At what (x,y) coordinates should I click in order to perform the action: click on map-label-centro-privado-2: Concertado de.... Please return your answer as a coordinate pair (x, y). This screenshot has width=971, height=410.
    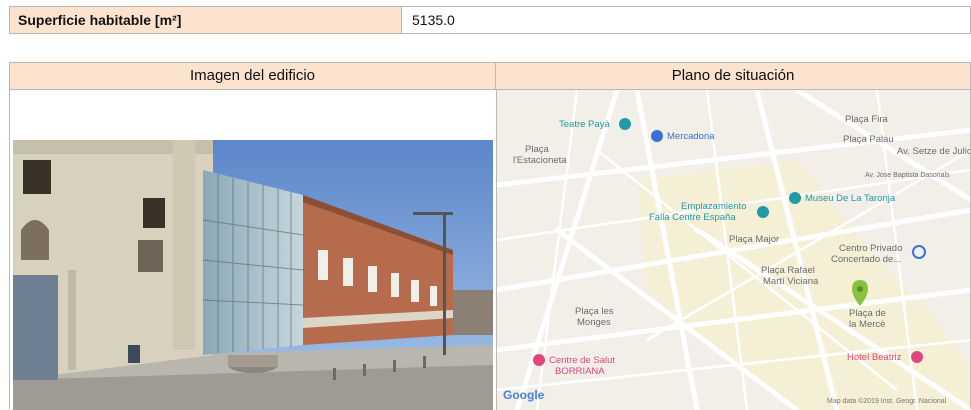
    Looking at the image, I should click on (866, 259).